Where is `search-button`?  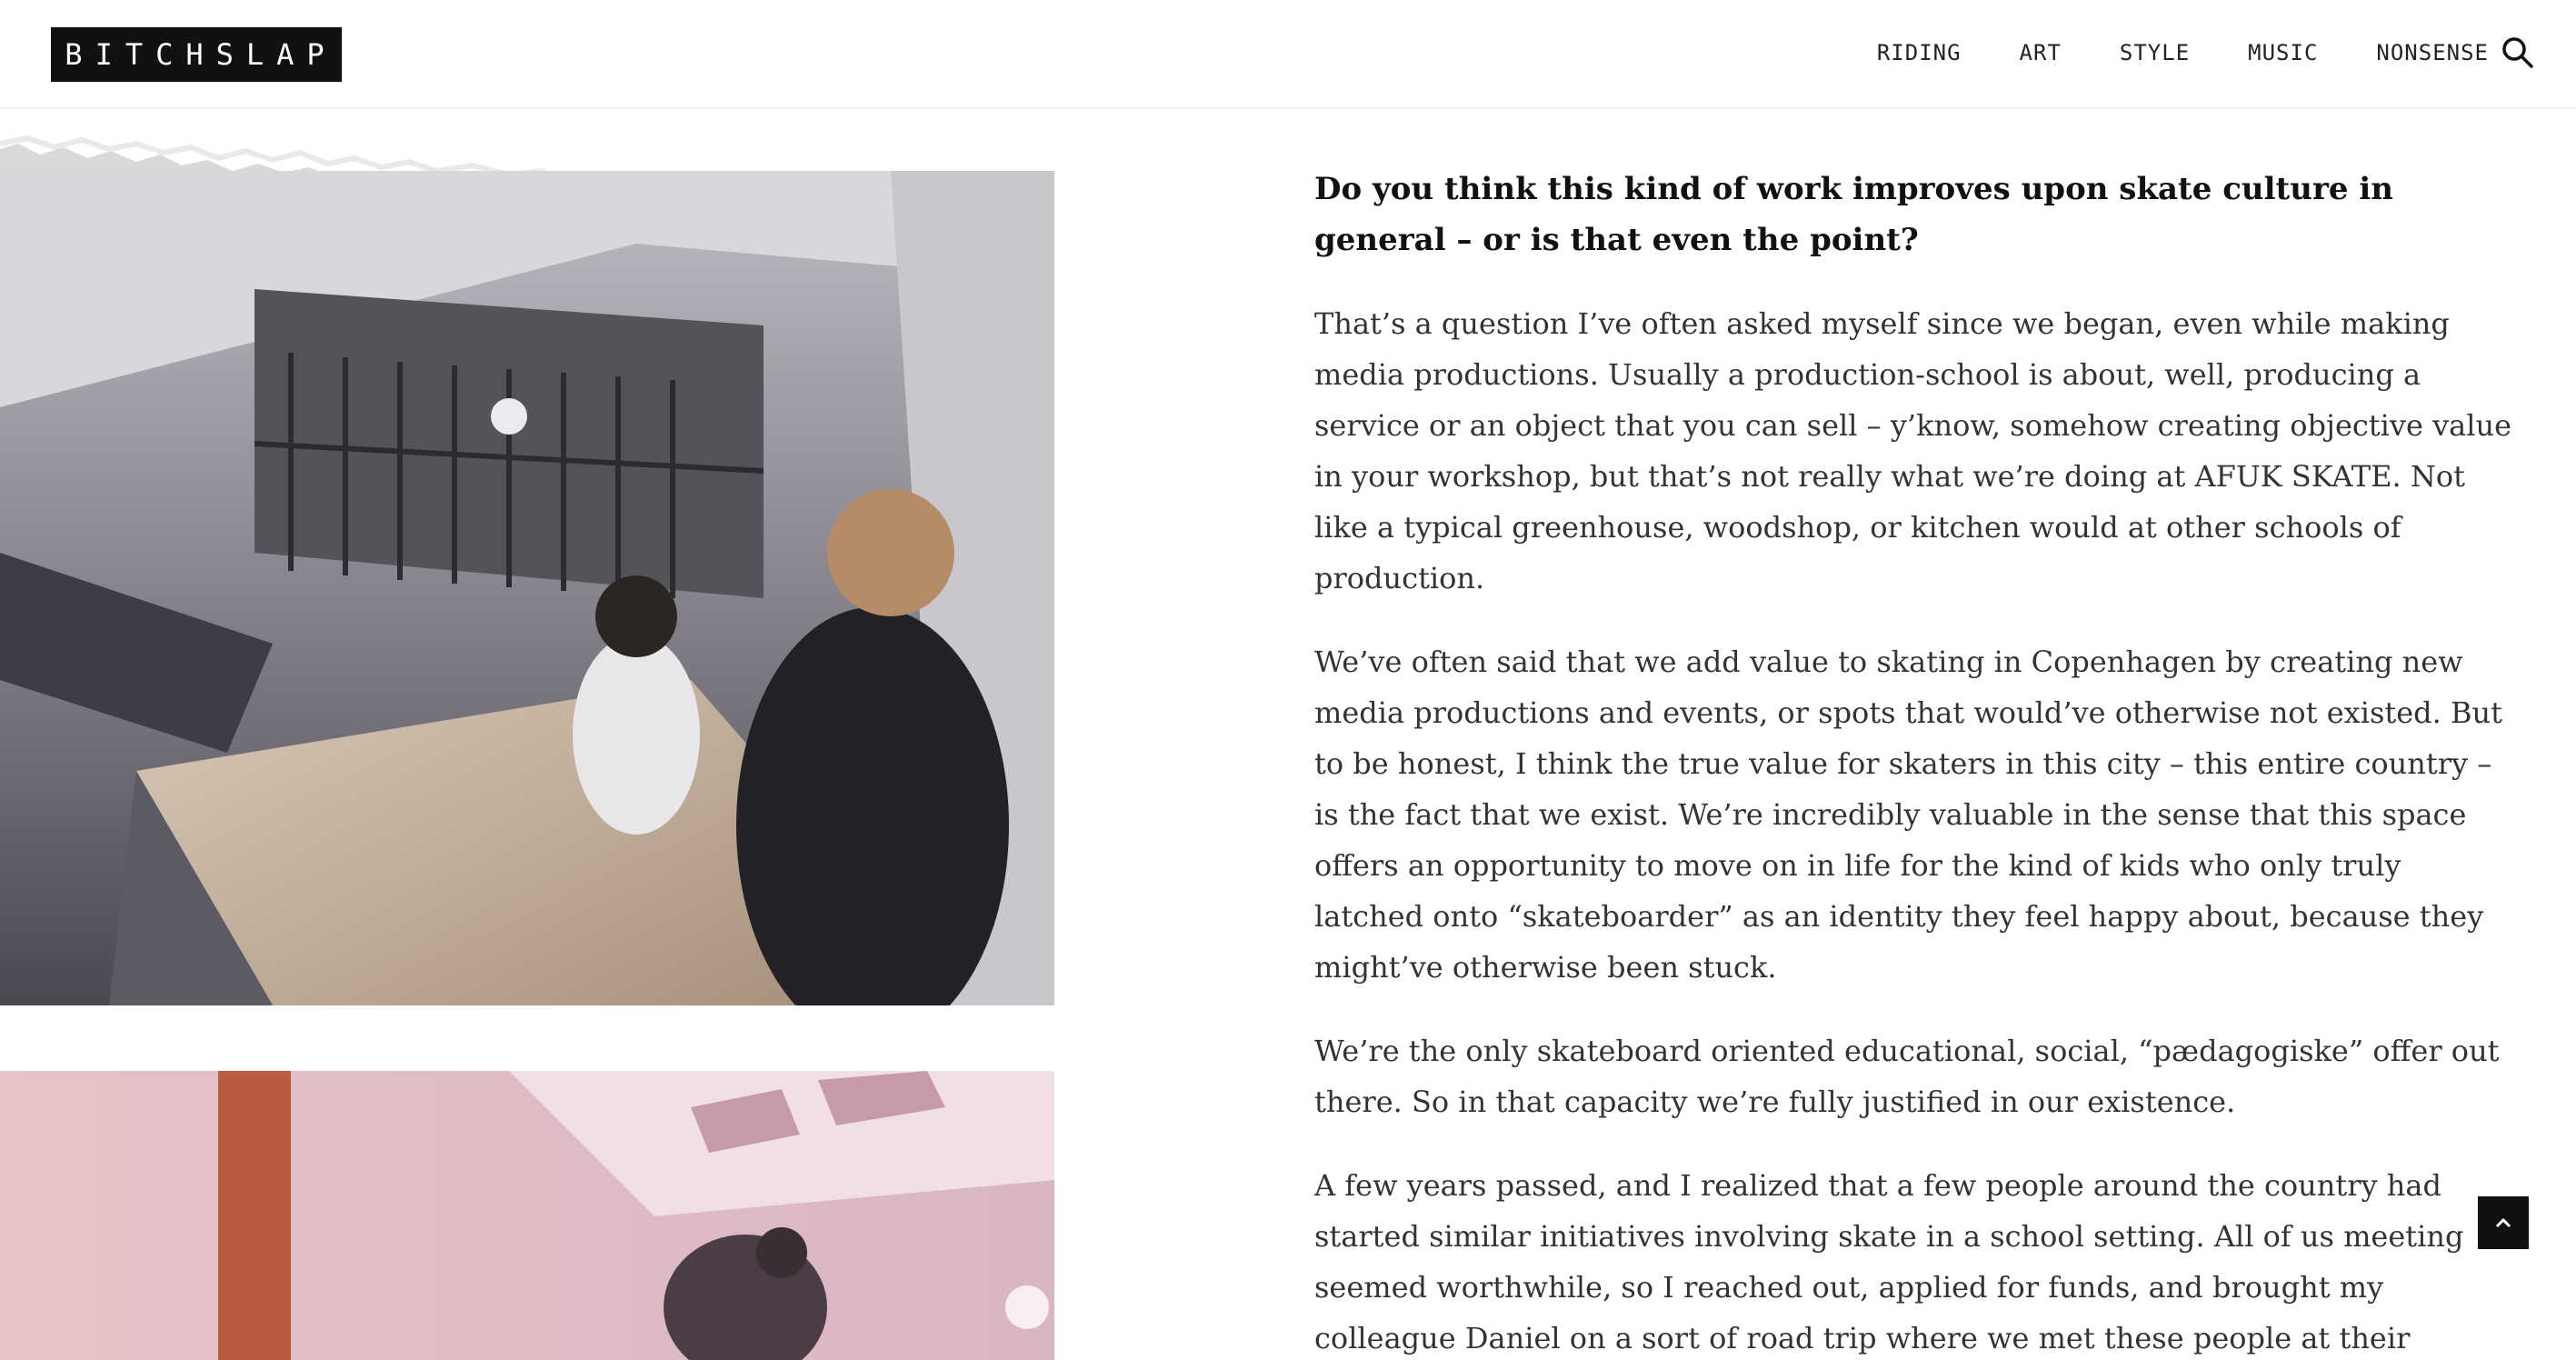
search-button is located at coordinates (2518, 53).